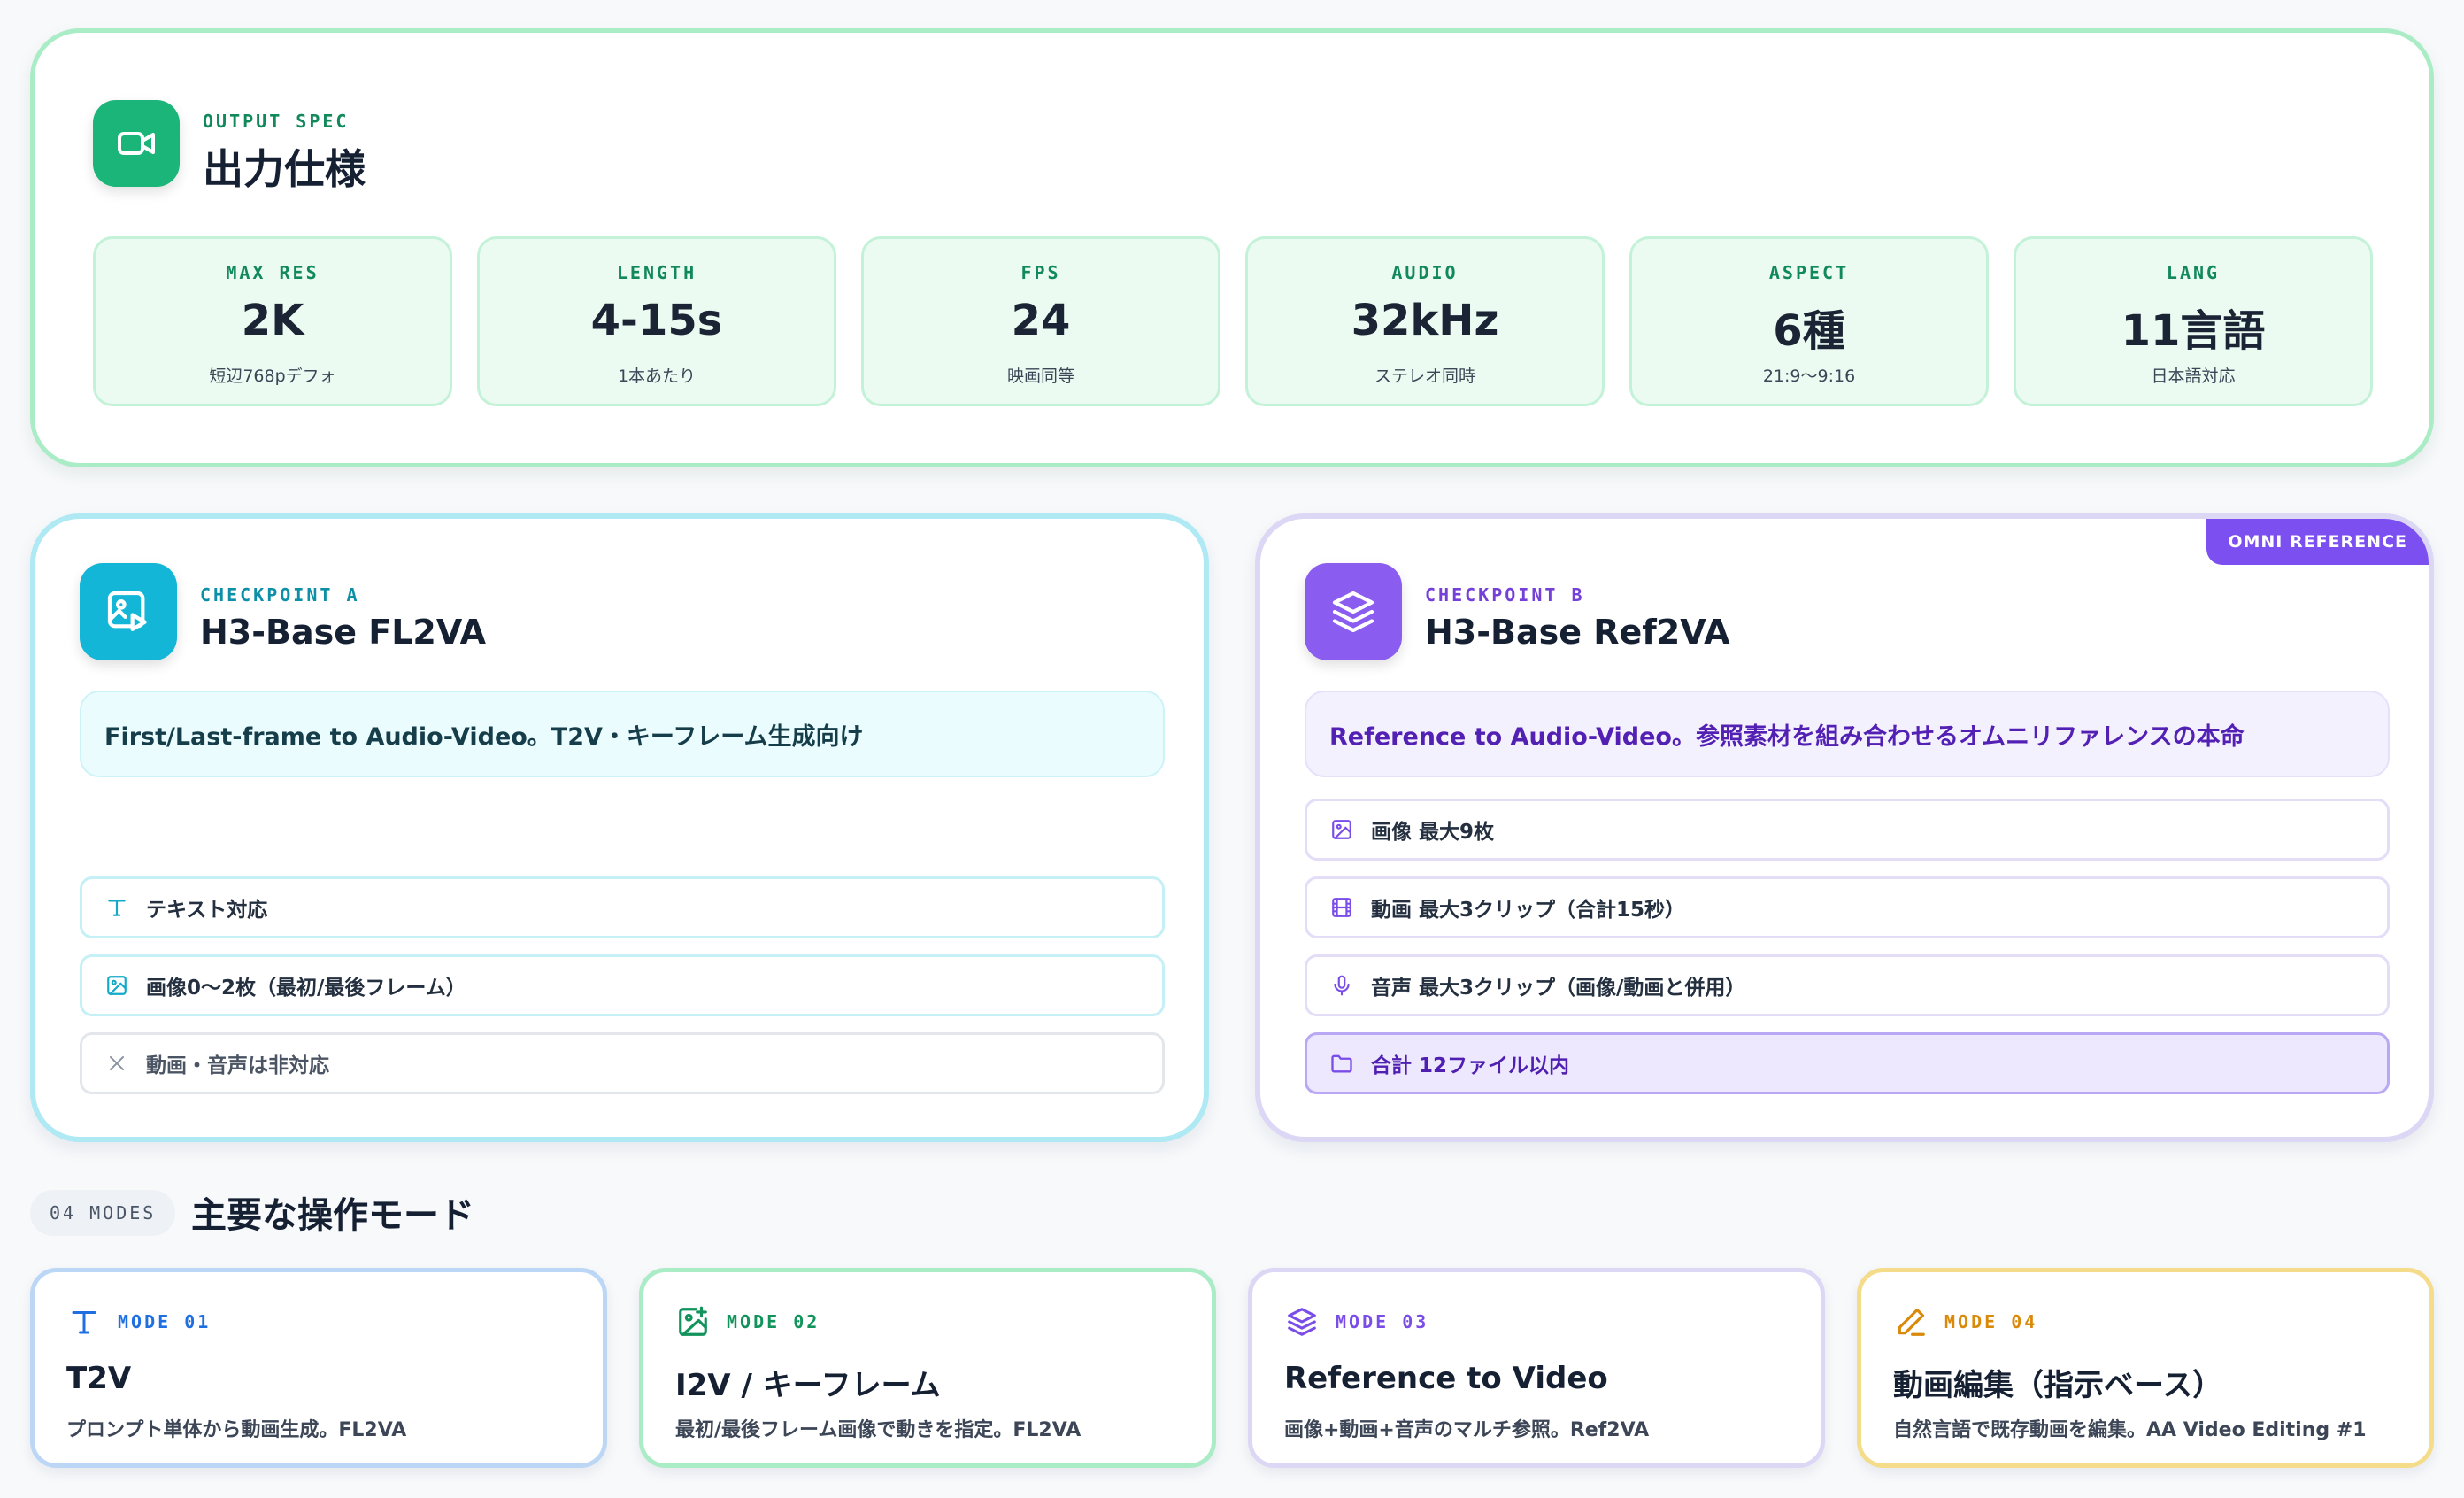  I want to click on feature-images: 画像 最大9枚, so click(1847, 830).